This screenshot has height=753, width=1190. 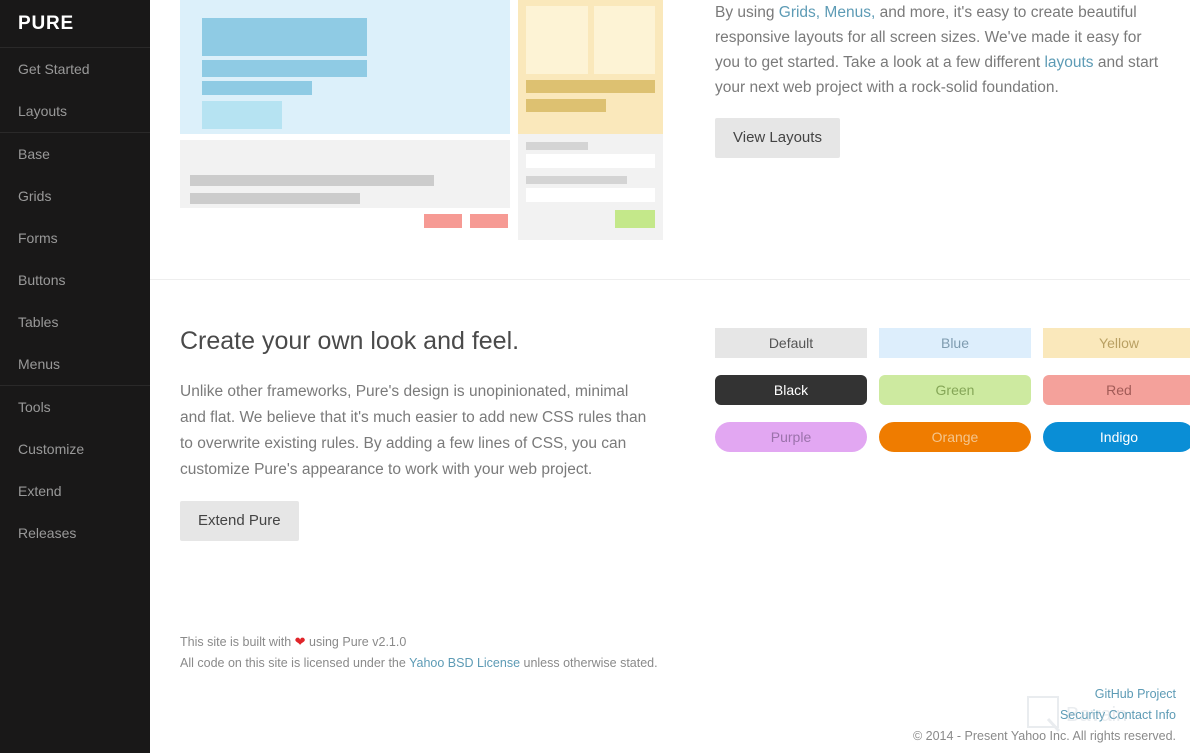 What do you see at coordinates (1116, 390) in the screenshot?
I see `theme-button-red: Red` at bounding box center [1116, 390].